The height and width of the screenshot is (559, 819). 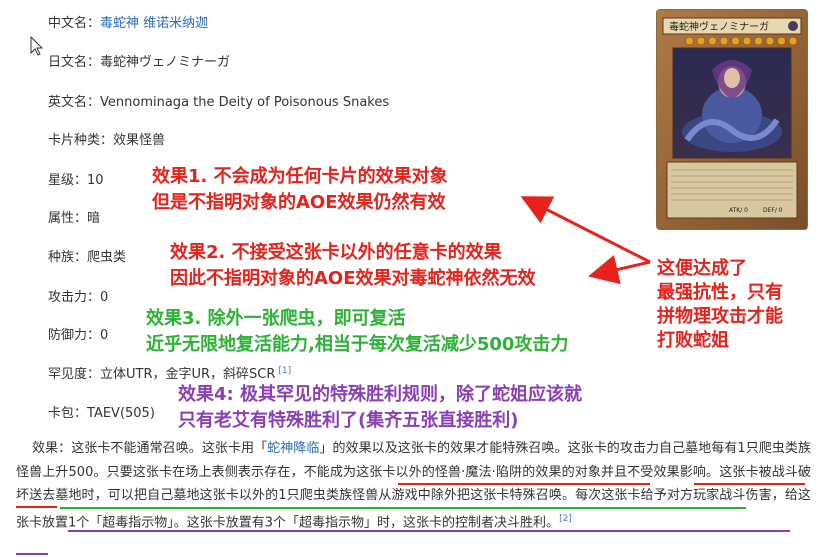 I want to click on annotation-underlines, so click(x=410, y=519).